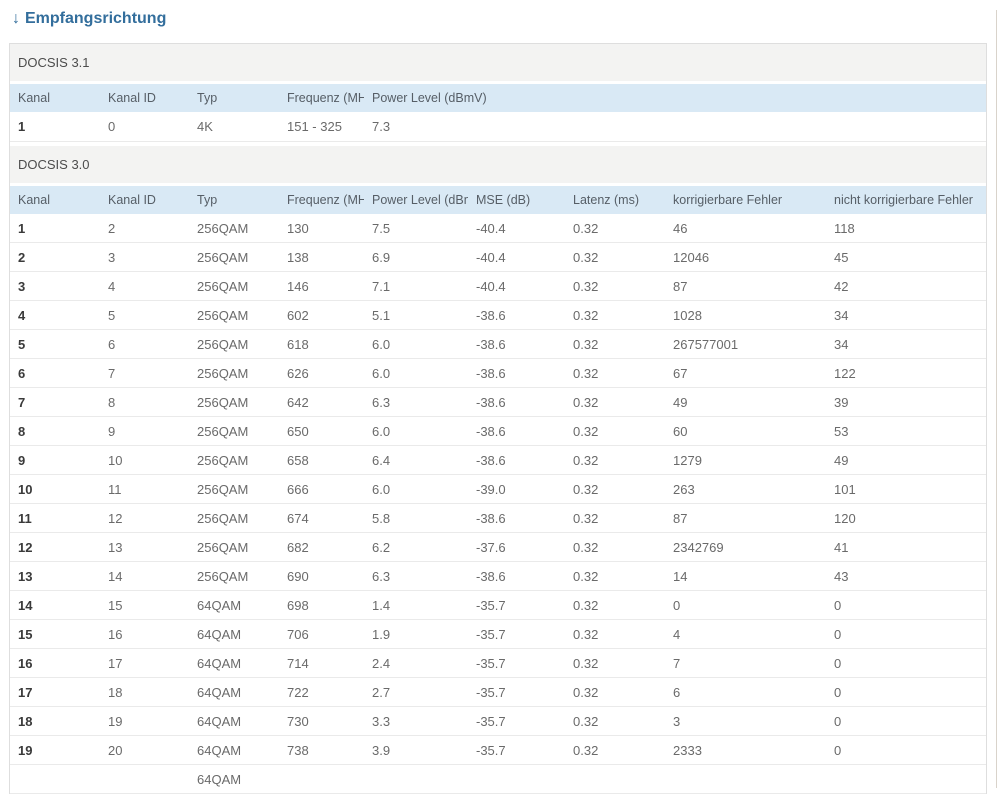  Describe the element at coordinates (498, 166) in the screenshot. I see `section-header-docsis30: DOCSIS 3.0` at that location.